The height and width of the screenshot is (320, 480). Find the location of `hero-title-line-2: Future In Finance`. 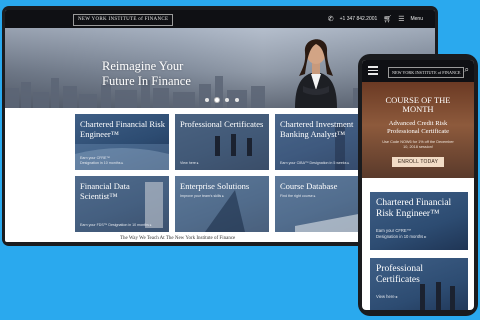

hero-title-line-2: Future In Finance is located at coordinates (146, 81).